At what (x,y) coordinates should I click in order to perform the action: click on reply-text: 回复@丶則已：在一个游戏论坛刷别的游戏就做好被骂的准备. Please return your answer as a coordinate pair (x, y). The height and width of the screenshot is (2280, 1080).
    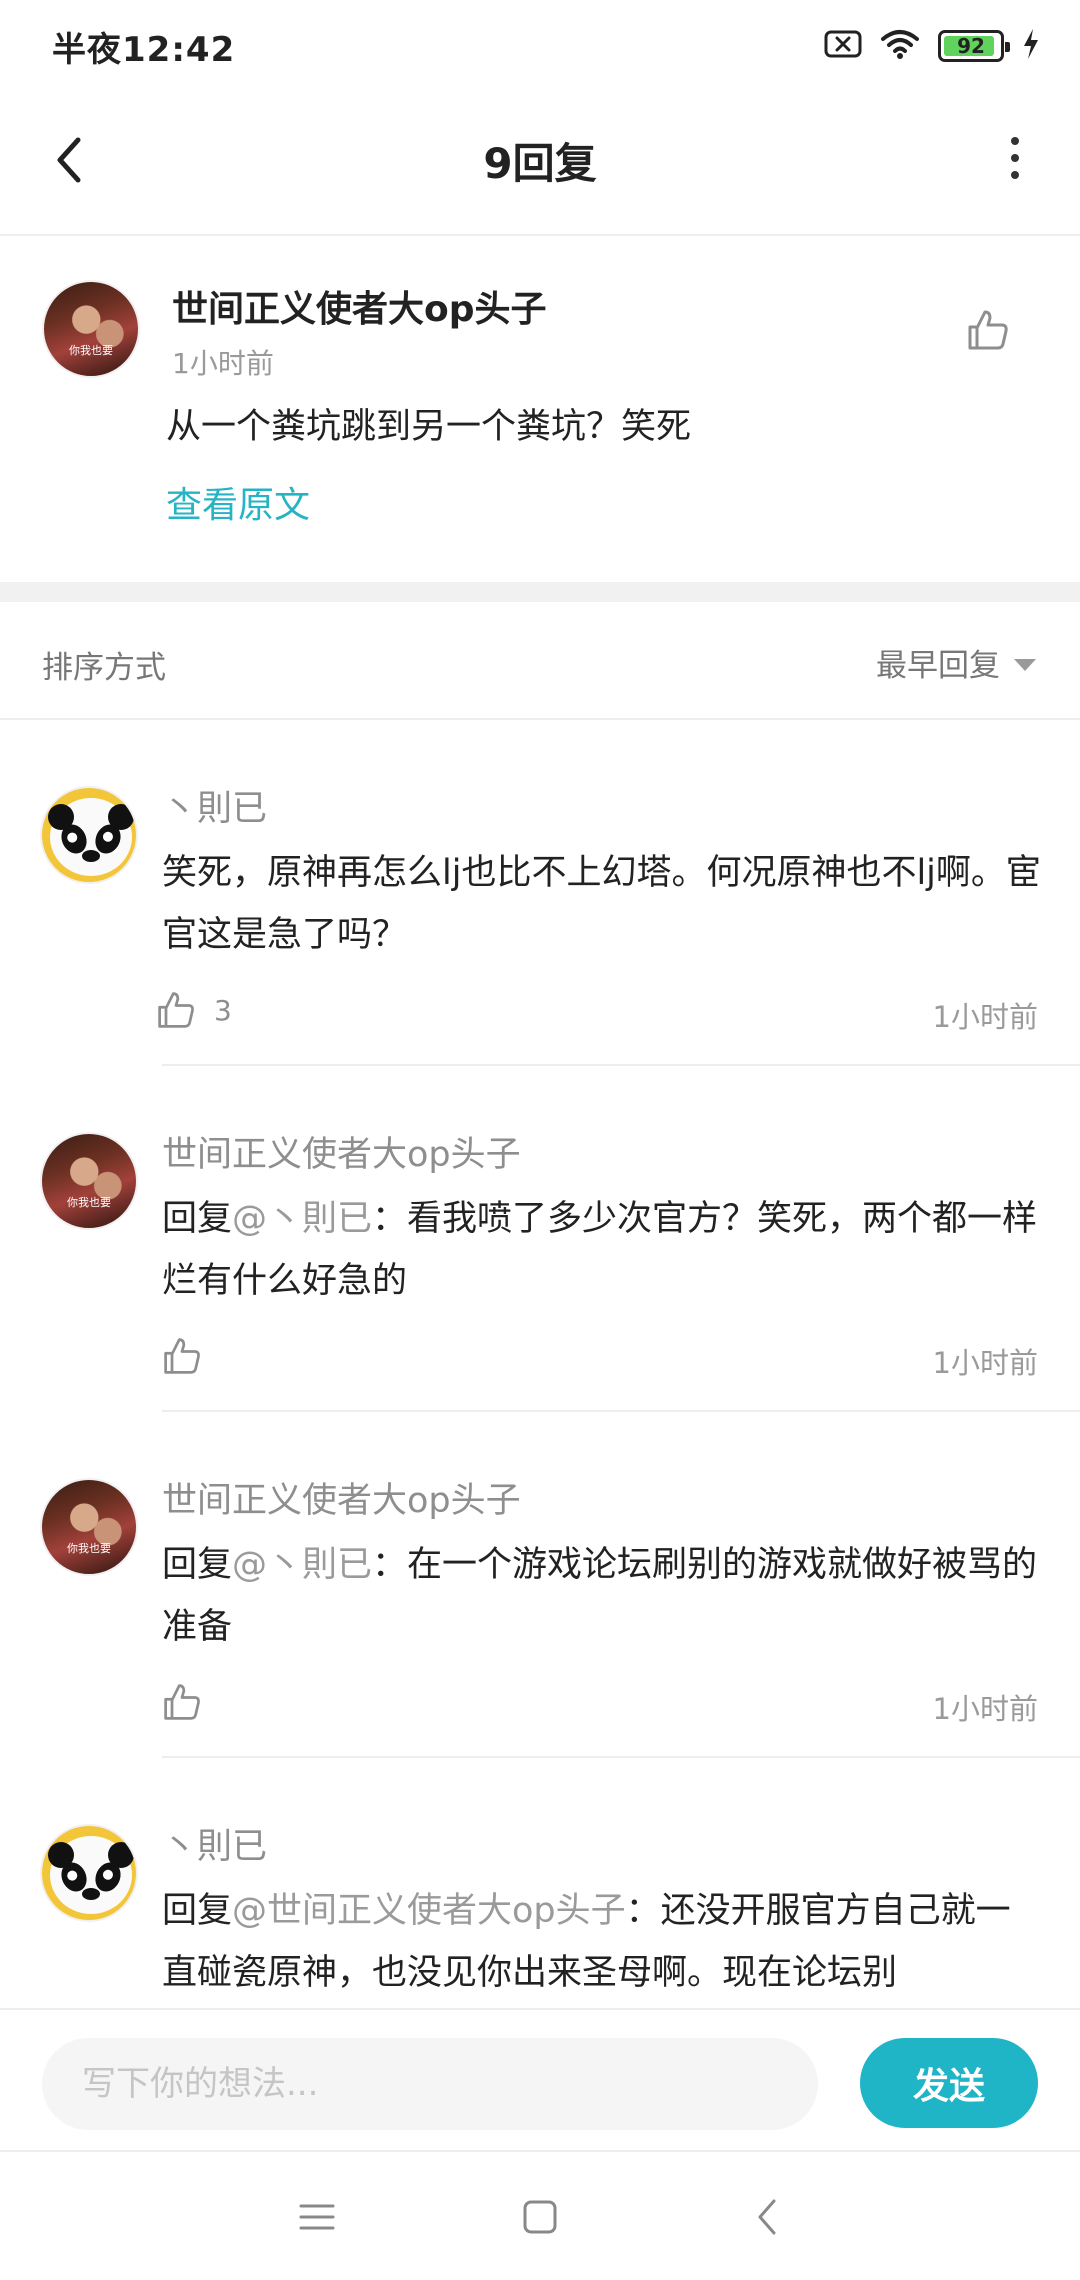
    Looking at the image, I should click on (602, 1596).